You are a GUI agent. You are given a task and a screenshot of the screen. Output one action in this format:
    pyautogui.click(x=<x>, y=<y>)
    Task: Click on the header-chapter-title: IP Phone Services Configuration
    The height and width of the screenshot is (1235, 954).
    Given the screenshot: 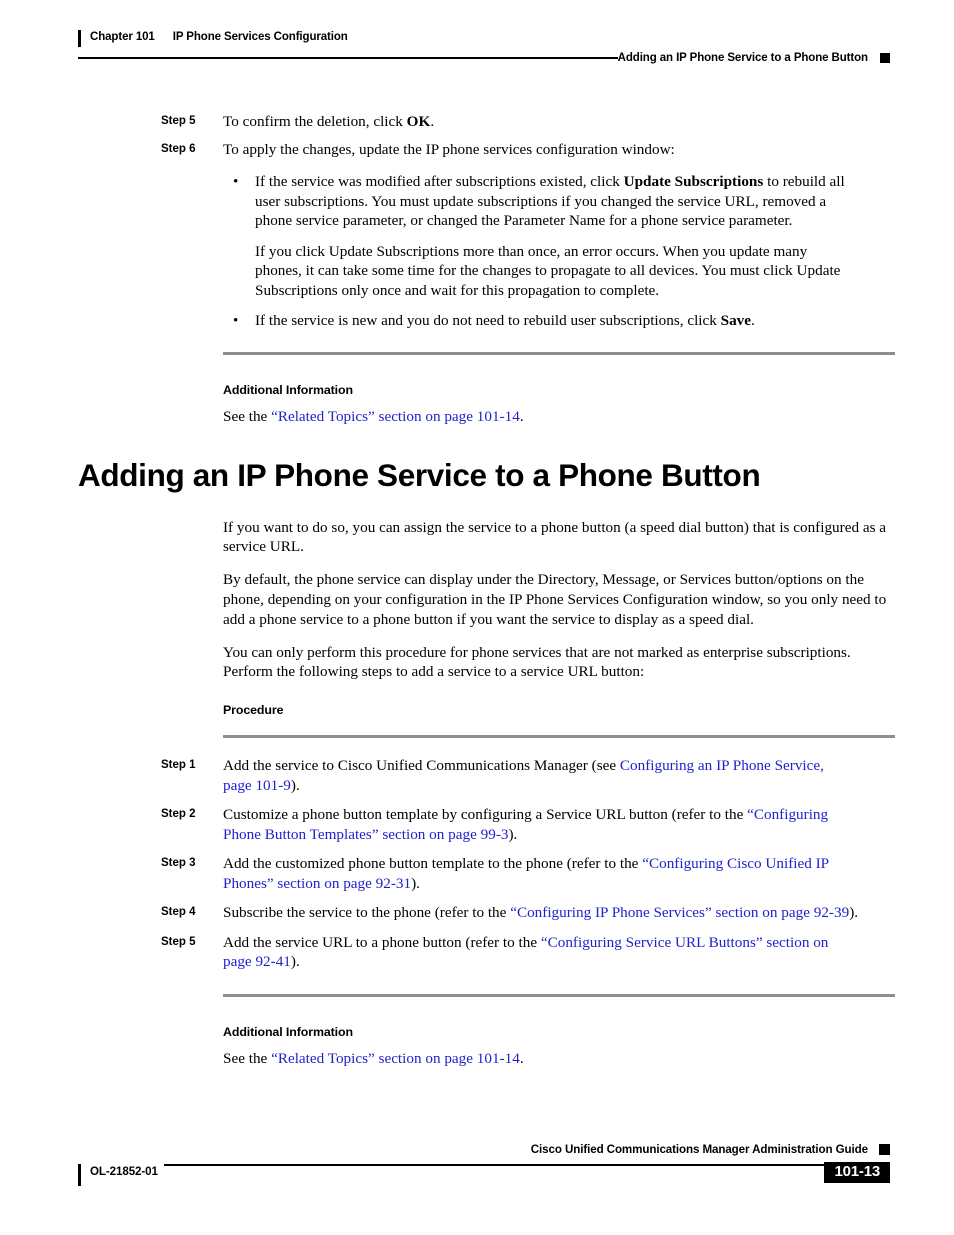 What is the action you would take?
    pyautogui.click(x=260, y=37)
    